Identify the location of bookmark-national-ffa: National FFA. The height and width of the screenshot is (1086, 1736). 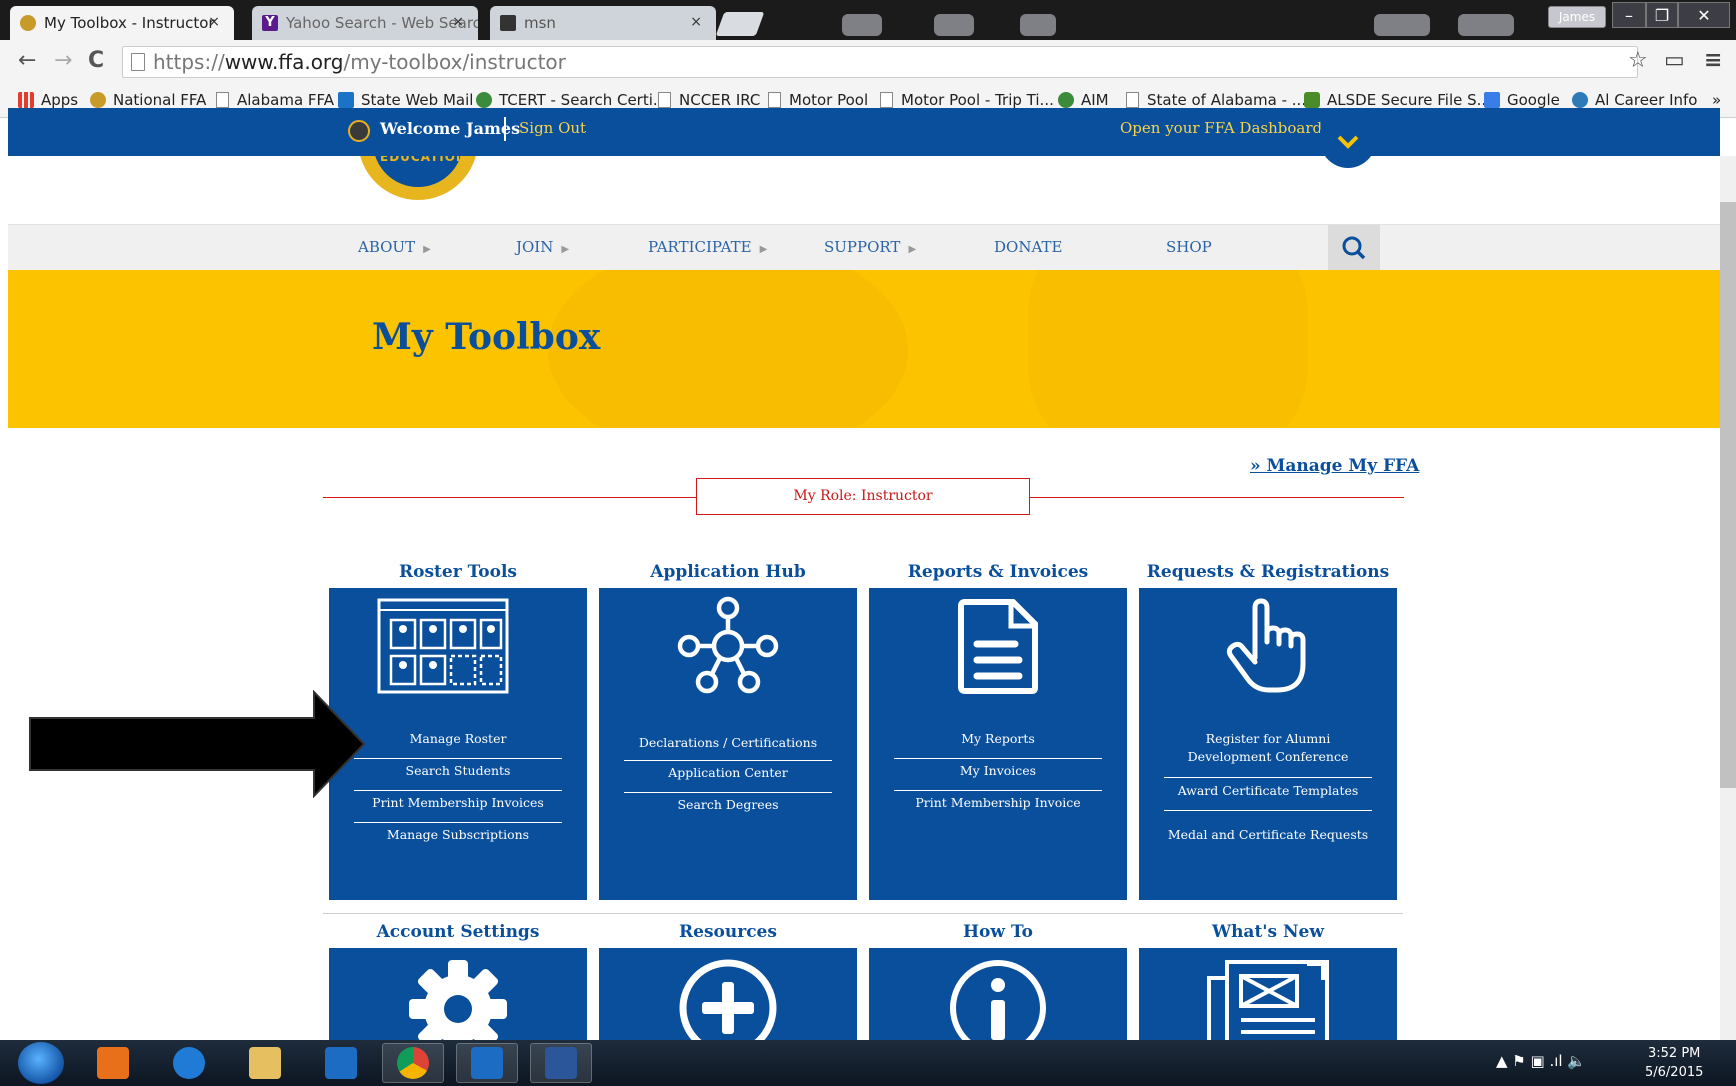
(148, 100).